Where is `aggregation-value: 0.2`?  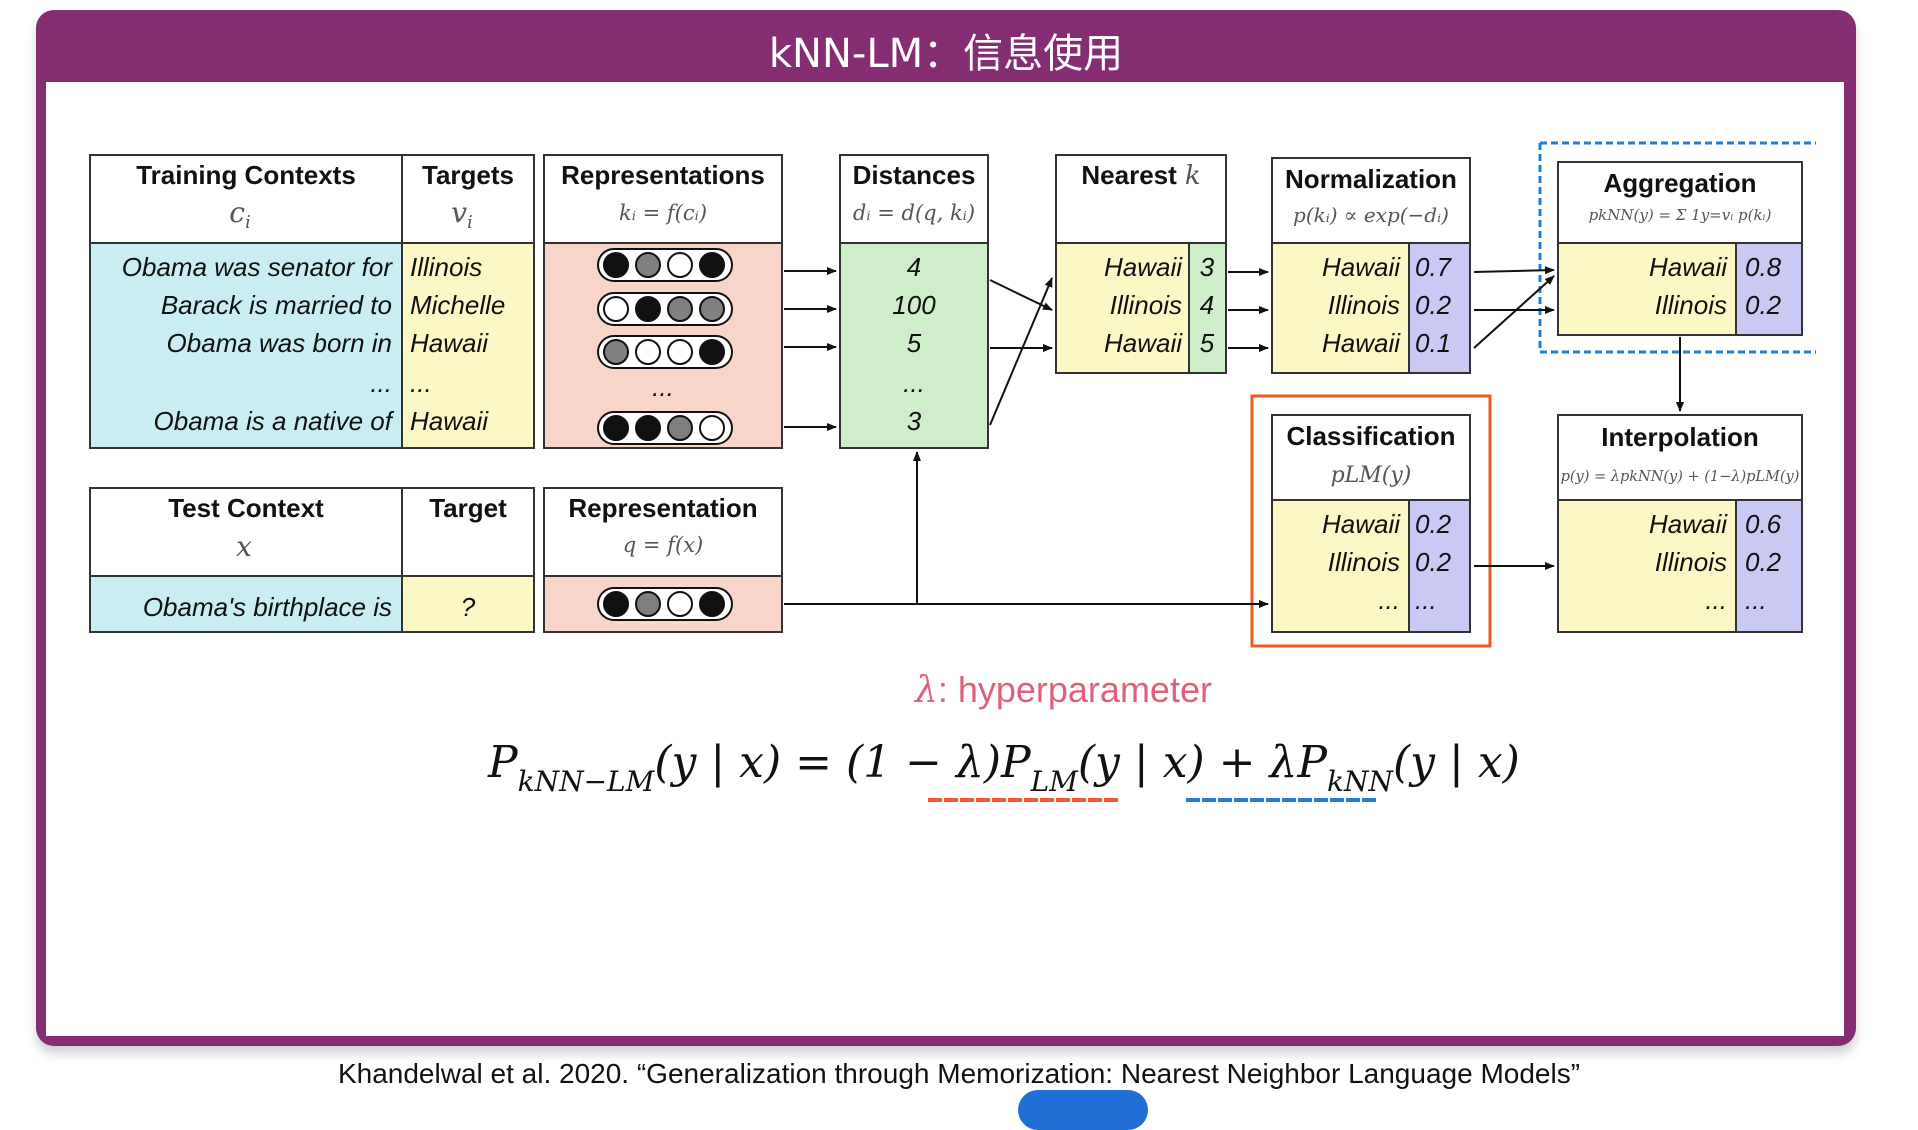 aggregation-value: 0.2 is located at coordinates (1763, 305).